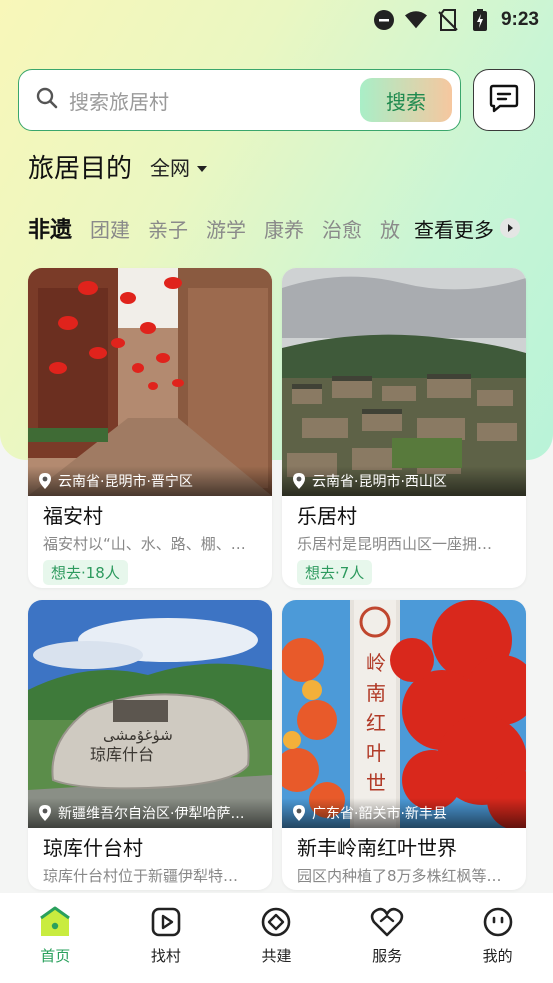 The height and width of the screenshot is (983, 553). I want to click on nav-find-village: 找村, so click(166, 935).